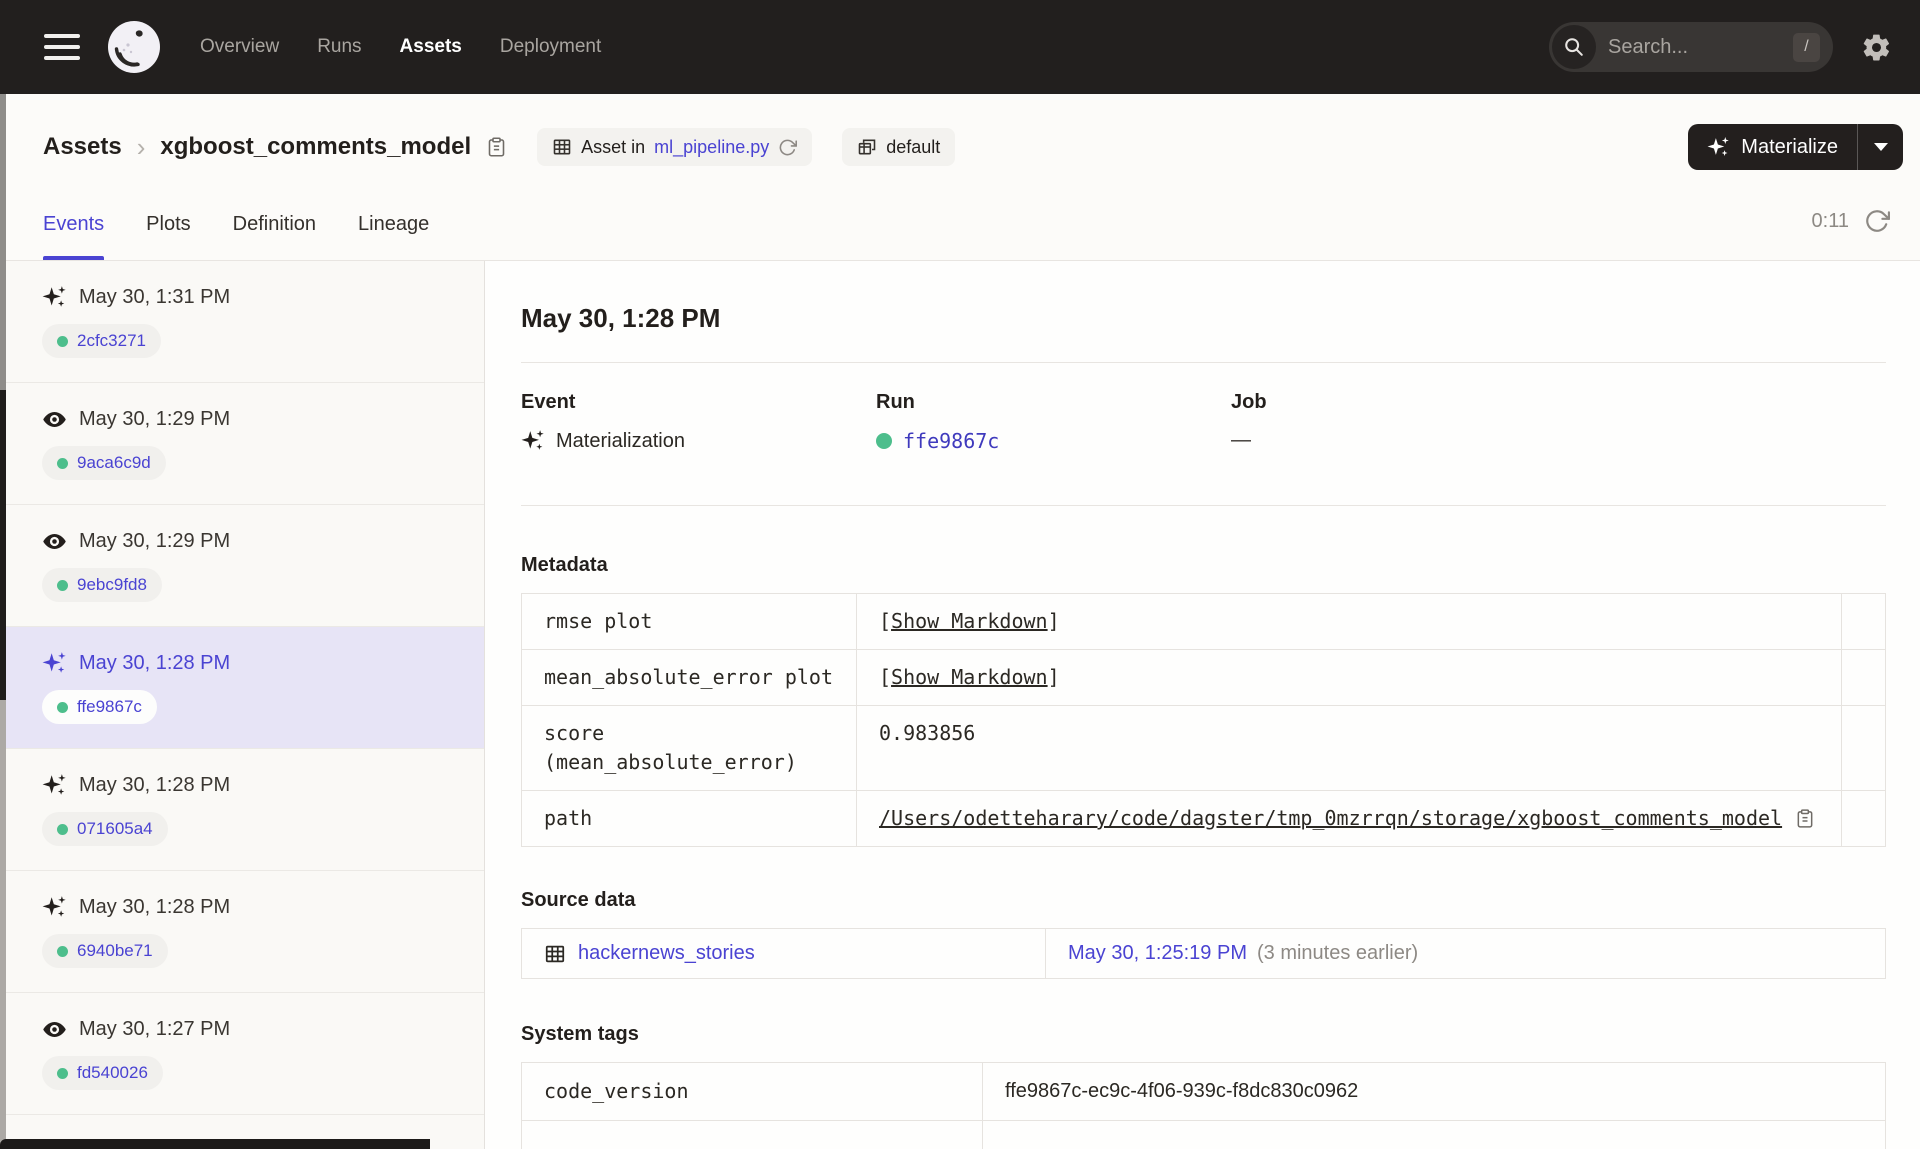 The image size is (1920, 1149). What do you see at coordinates (788, 147) in the screenshot?
I see `reload-code-location-icon` at bounding box center [788, 147].